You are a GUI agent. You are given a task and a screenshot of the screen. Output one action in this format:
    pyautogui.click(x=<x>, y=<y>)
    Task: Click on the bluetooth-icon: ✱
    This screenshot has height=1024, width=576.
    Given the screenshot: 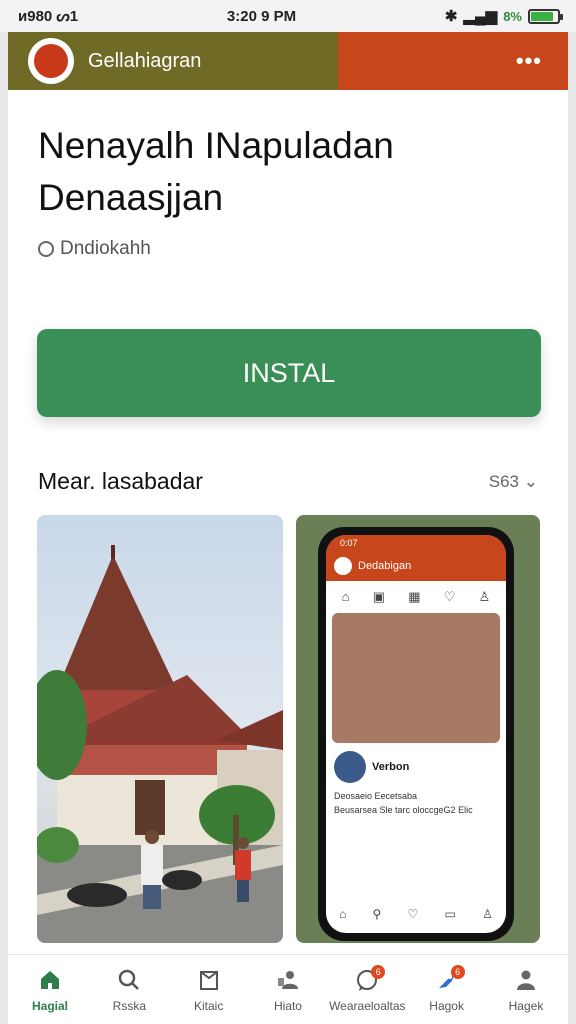 What is the action you would take?
    pyautogui.click(x=451, y=16)
    